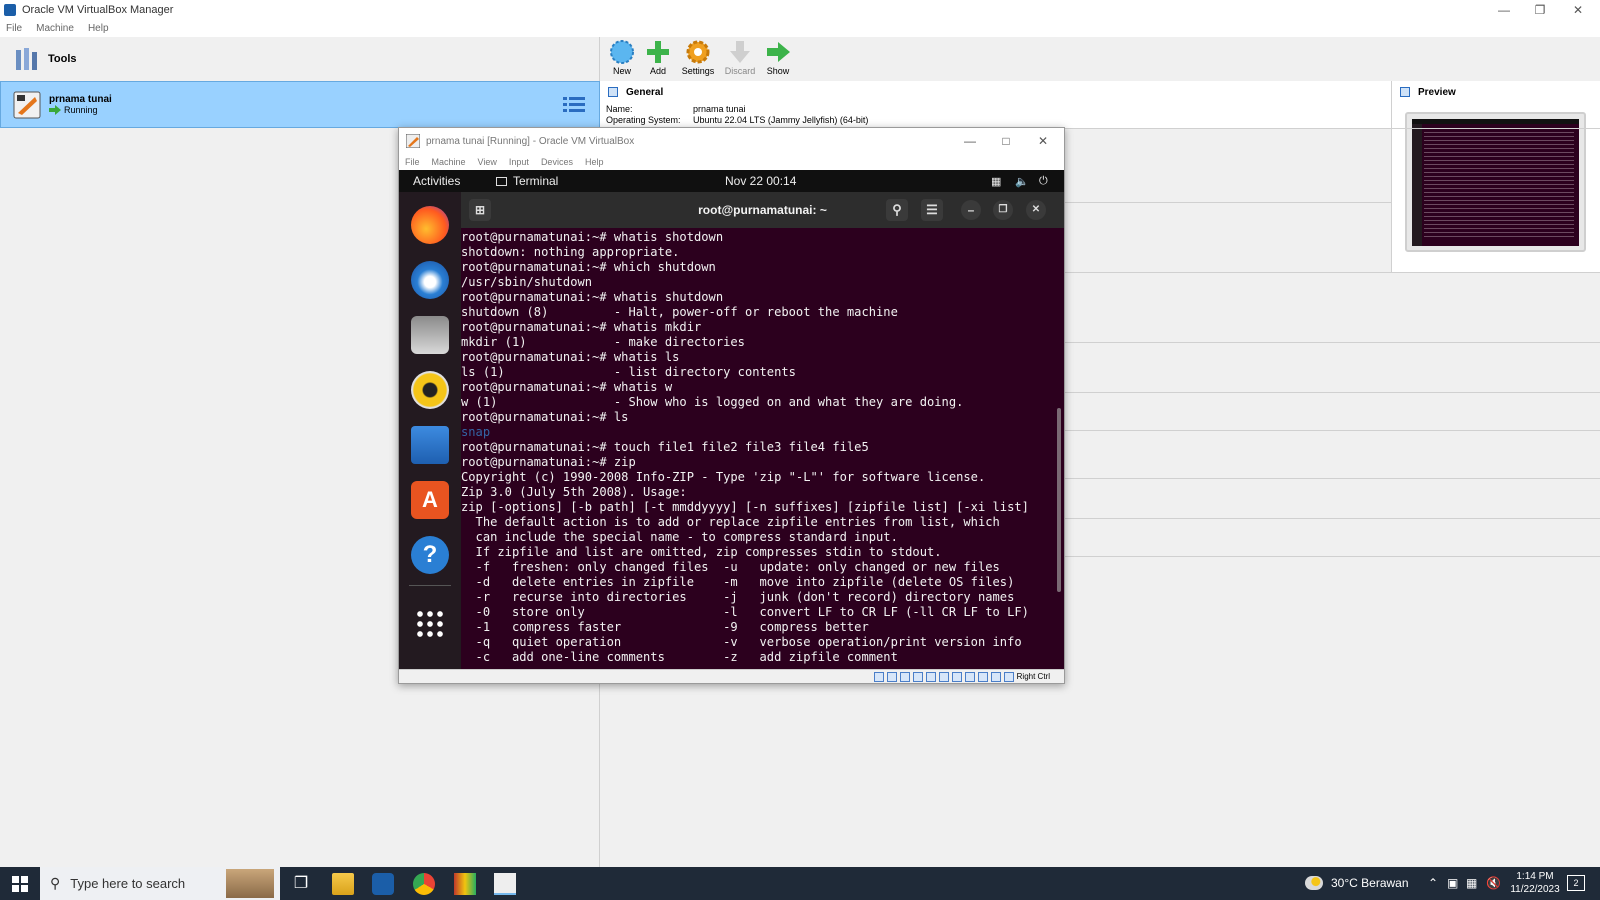 The height and width of the screenshot is (900, 1600). What do you see at coordinates (1496, 92) in the screenshot?
I see `preview-header: Preview` at bounding box center [1496, 92].